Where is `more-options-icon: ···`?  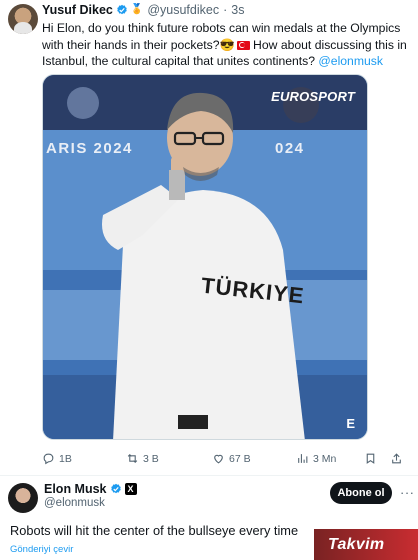
more-options-icon: ··· is located at coordinates (407, 492).